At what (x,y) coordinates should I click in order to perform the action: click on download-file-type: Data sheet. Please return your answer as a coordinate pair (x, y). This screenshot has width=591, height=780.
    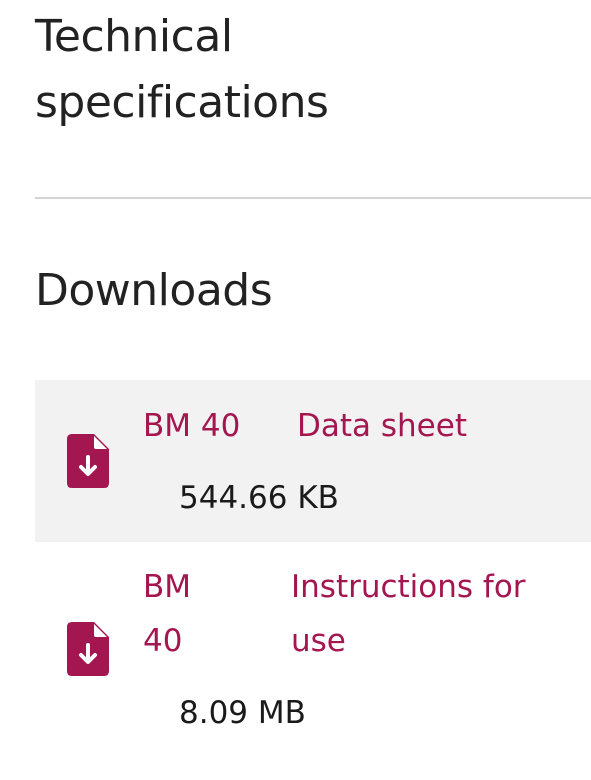
    Looking at the image, I should click on (382, 426).